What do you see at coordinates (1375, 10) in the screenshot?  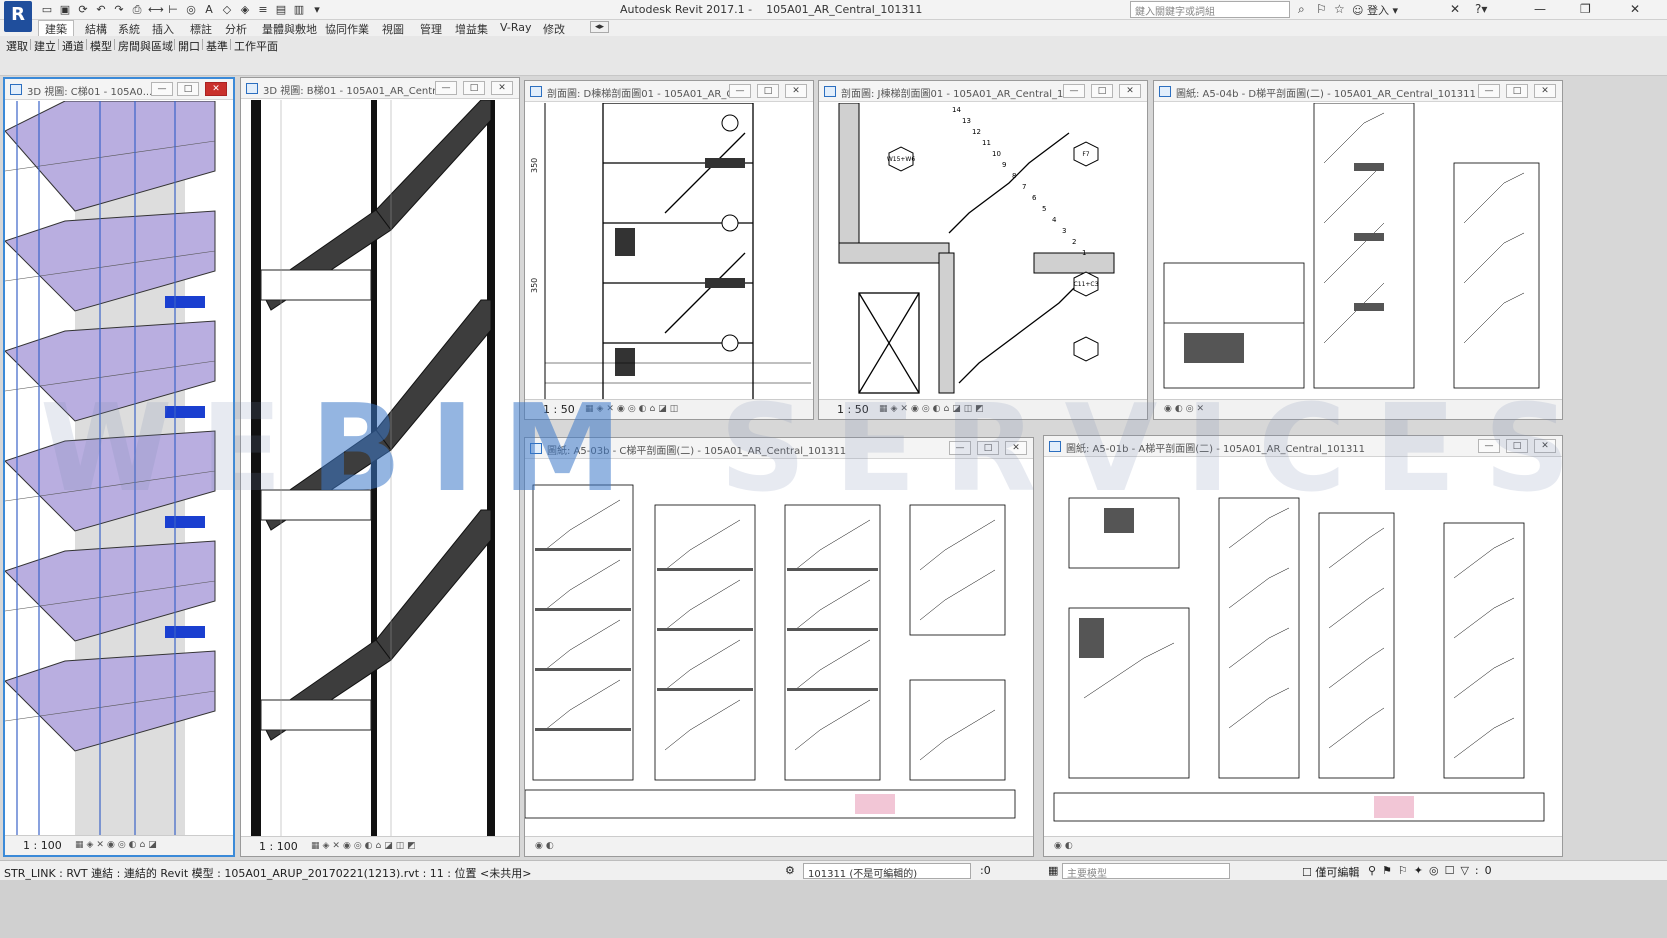 I see `signin-button: ☺ 登入 ▾` at bounding box center [1375, 10].